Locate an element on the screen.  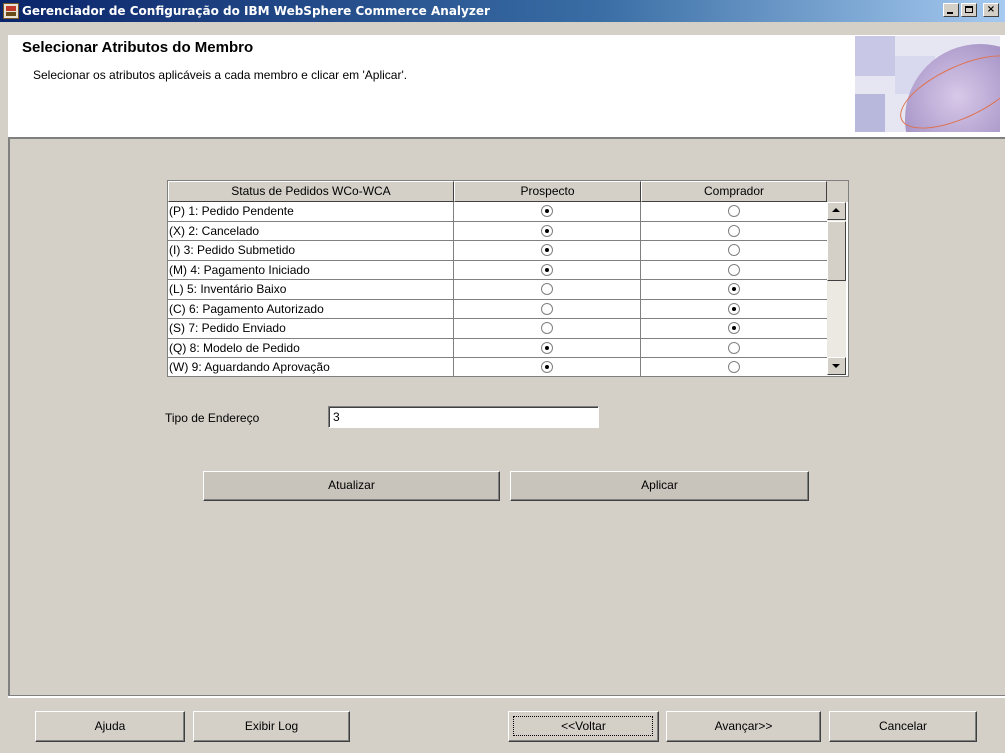
table-row: (M) 4: Pagamento Iniciado is located at coordinates (497, 270).